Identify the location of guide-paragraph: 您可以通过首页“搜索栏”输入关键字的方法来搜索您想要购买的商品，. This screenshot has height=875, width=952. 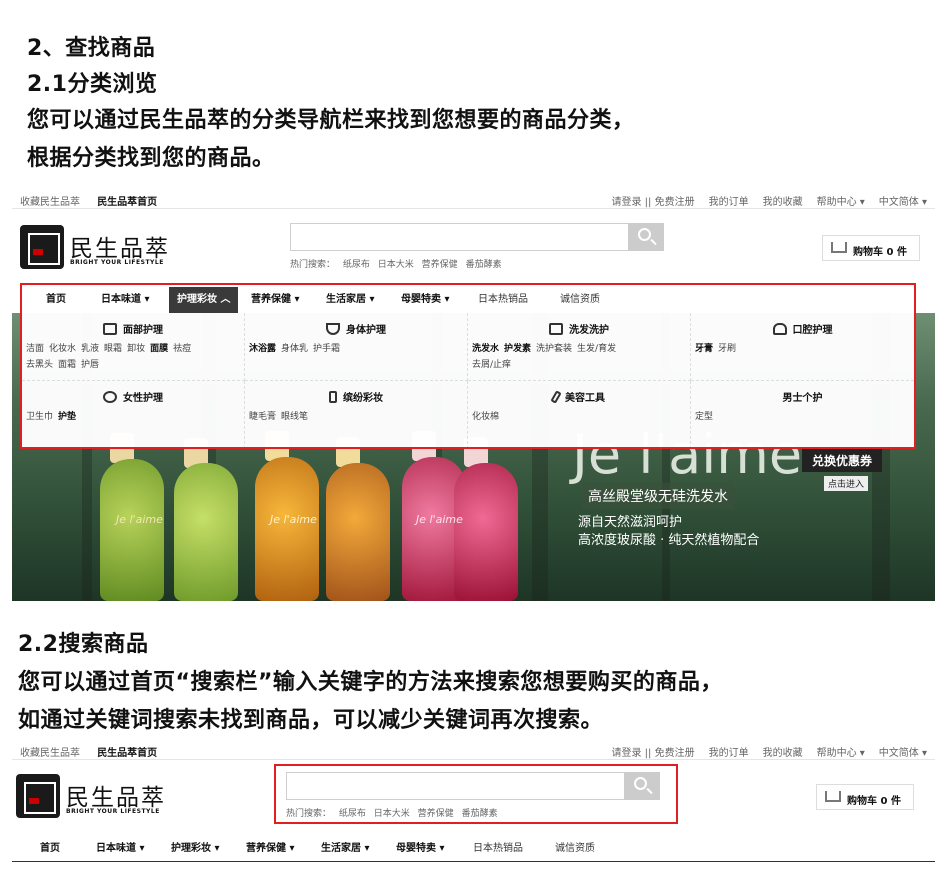
(370, 682).